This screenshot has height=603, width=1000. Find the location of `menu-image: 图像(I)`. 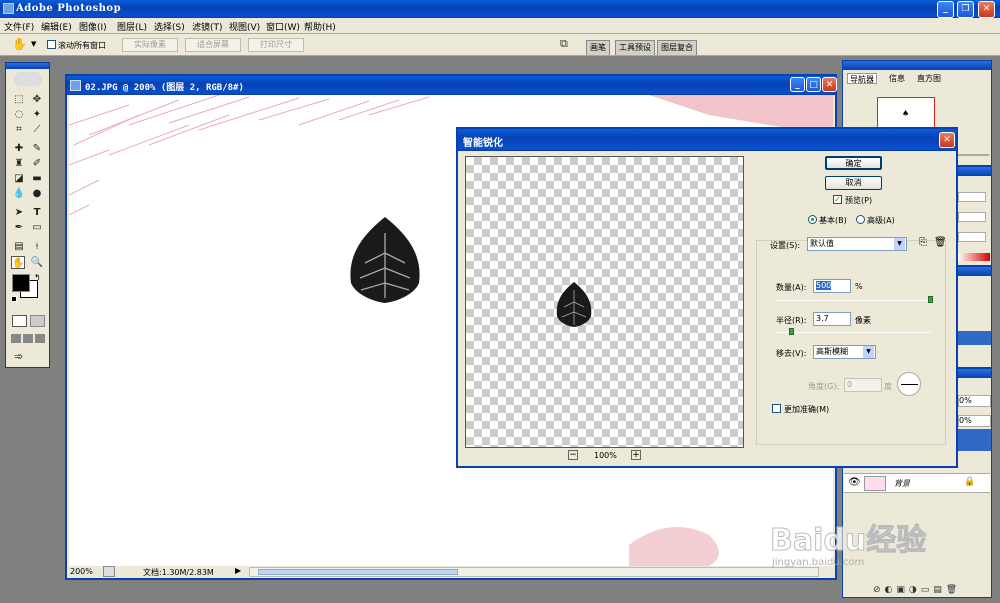

menu-image: 图像(I) is located at coordinates (93, 26).